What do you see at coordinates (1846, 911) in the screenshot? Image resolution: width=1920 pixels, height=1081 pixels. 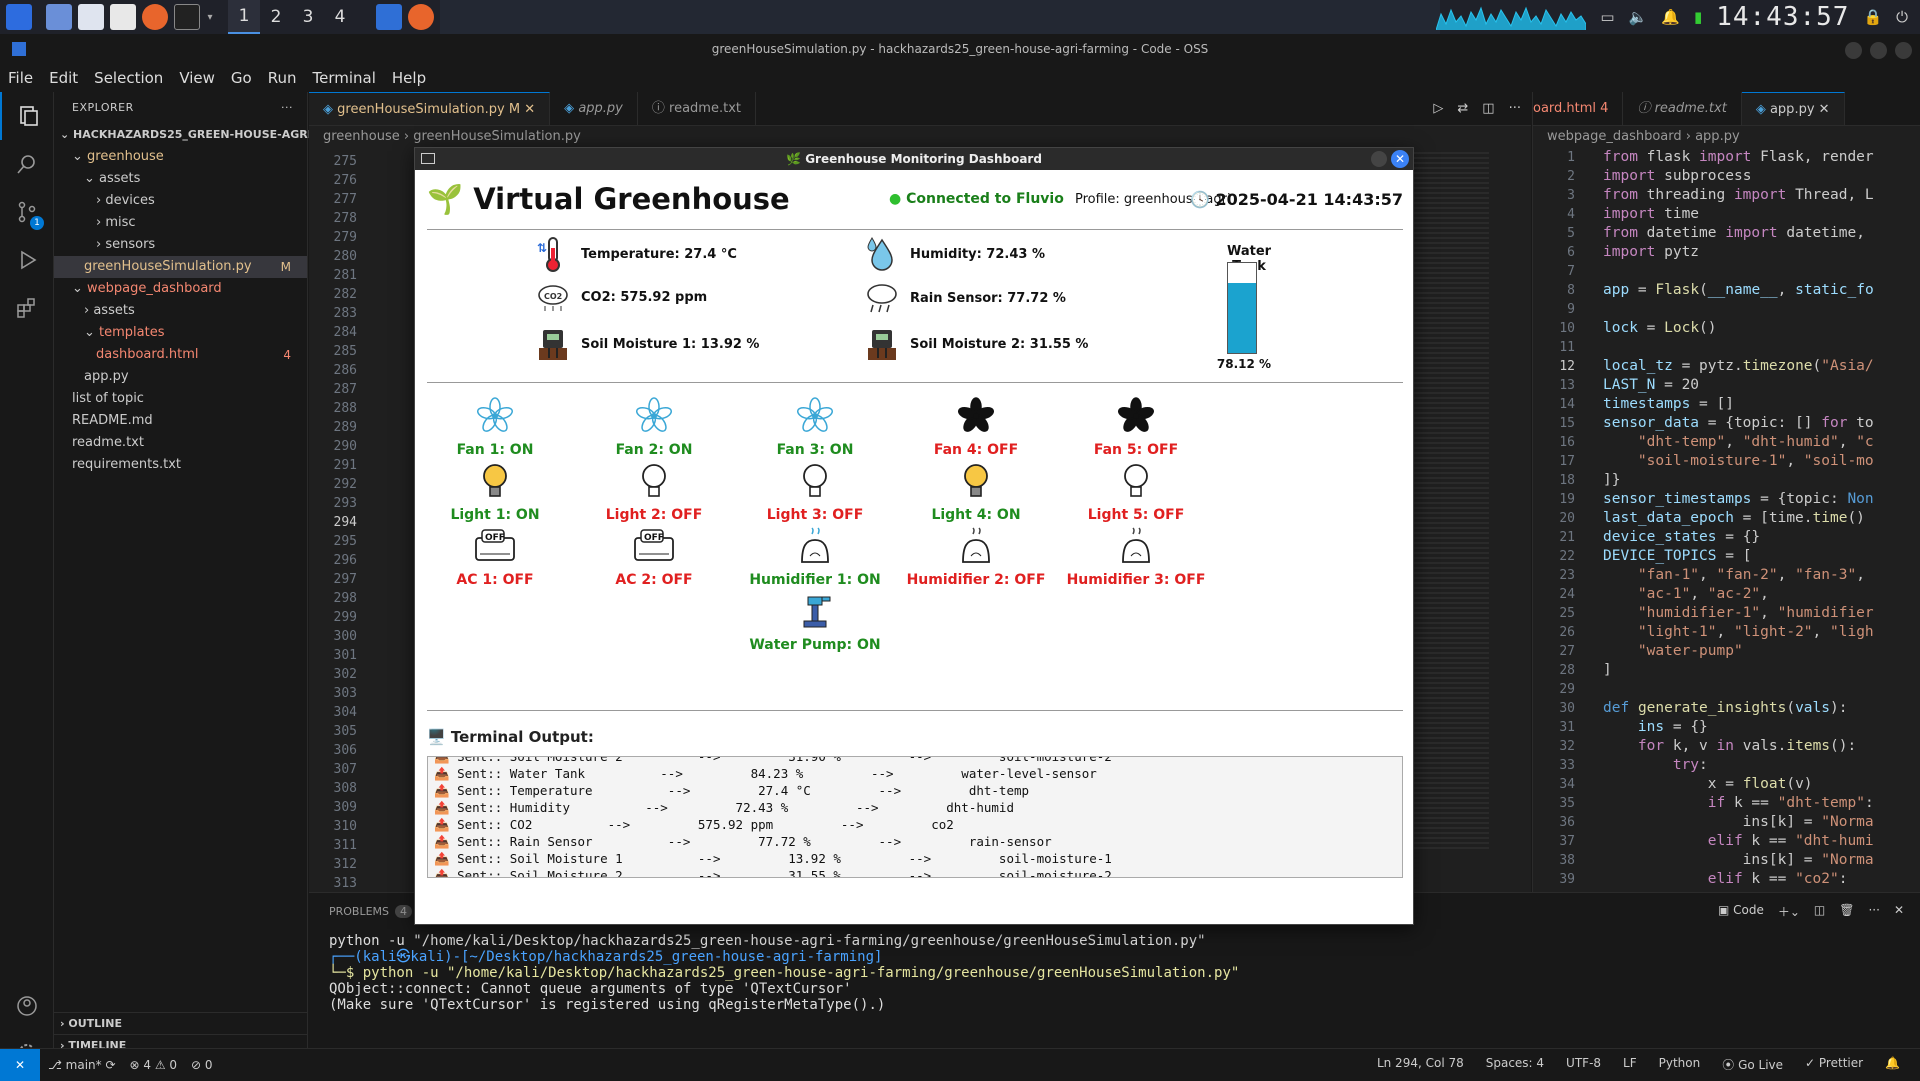 I see `kill-terminal-icon: 🗑` at bounding box center [1846, 911].